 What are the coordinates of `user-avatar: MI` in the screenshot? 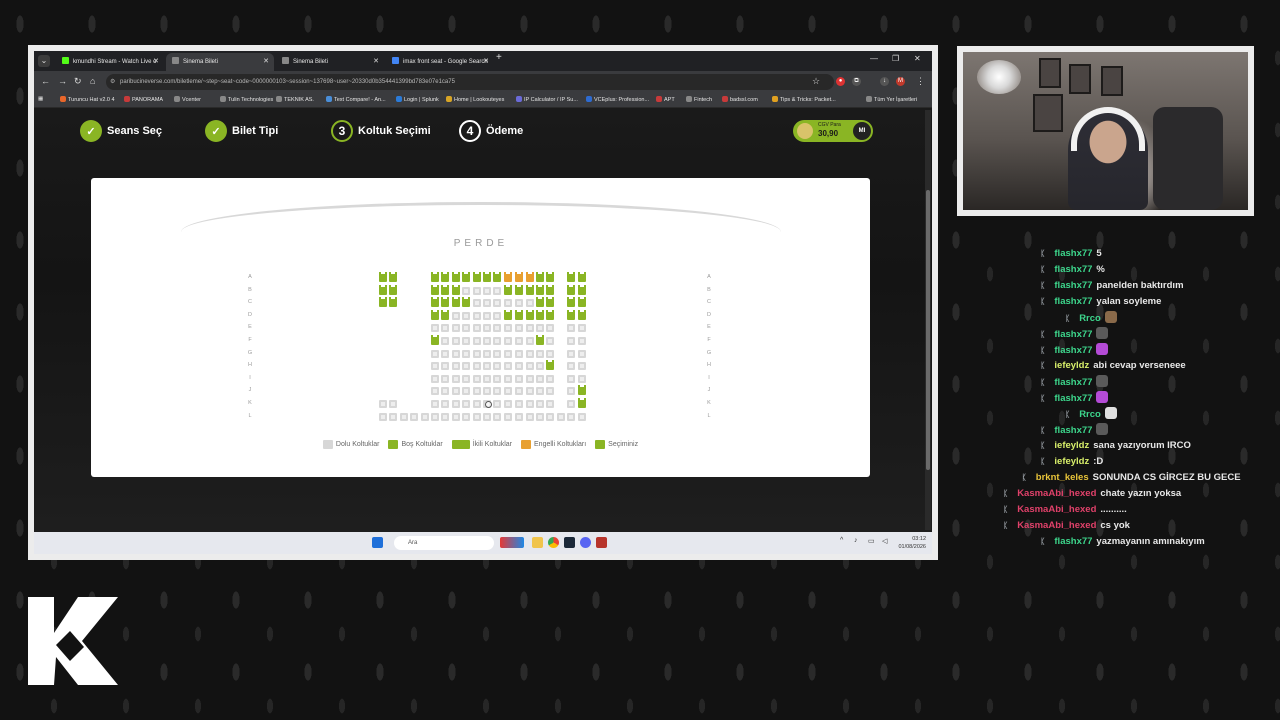 It's located at (862, 131).